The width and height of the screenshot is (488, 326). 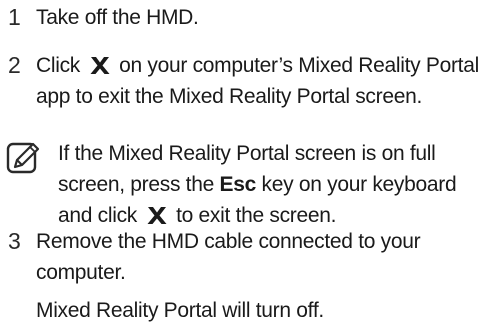 I want to click on step-text-before-icon: Click, so click(x=58, y=65).